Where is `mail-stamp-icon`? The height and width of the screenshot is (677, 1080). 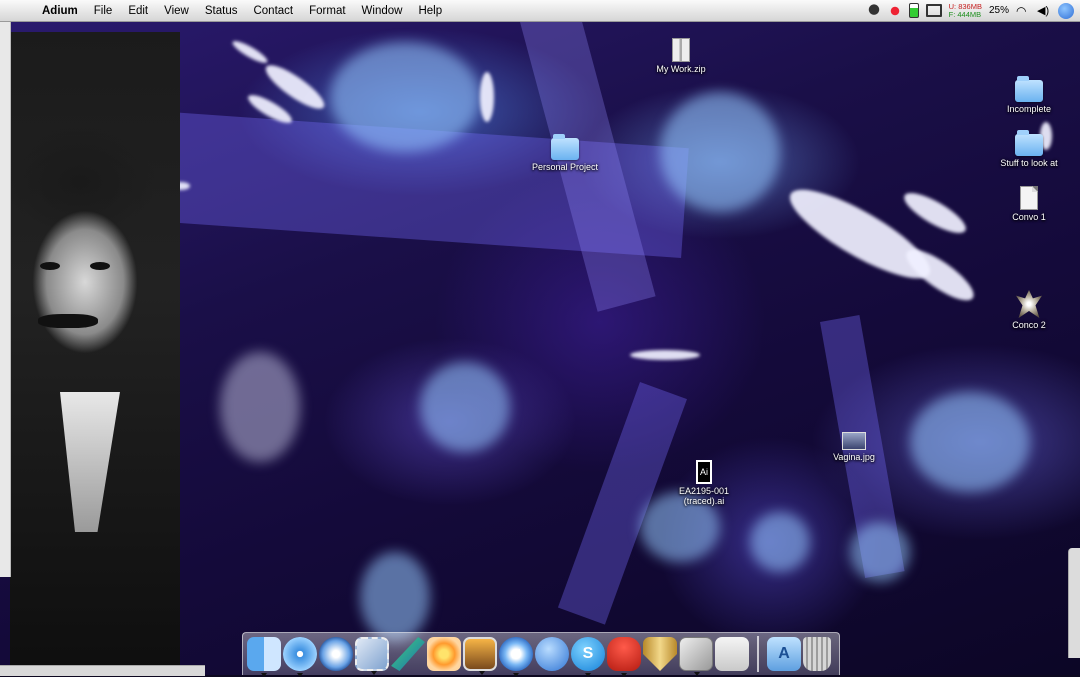
mail-stamp-icon is located at coordinates (372, 656).